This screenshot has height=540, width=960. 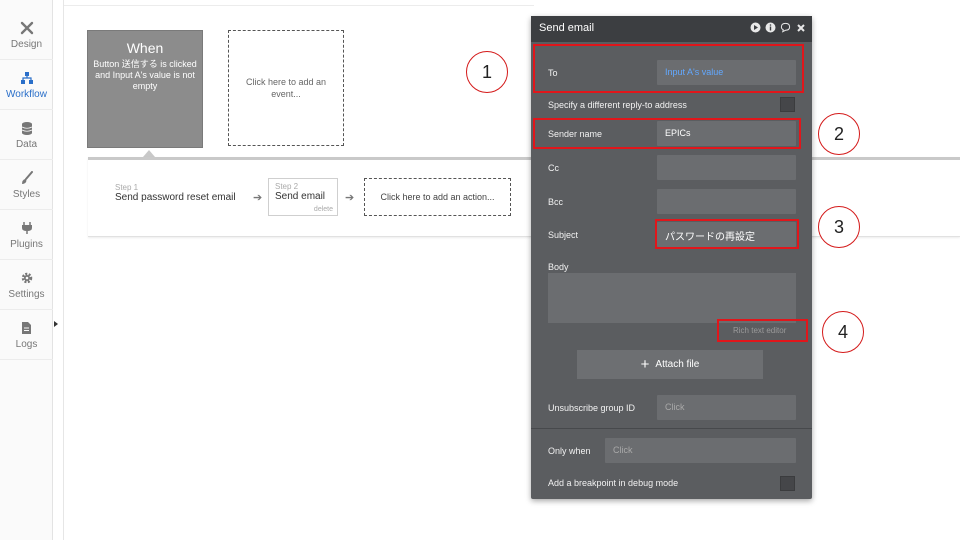 I want to click on sidebar-item-design: Design, so click(x=26, y=35).